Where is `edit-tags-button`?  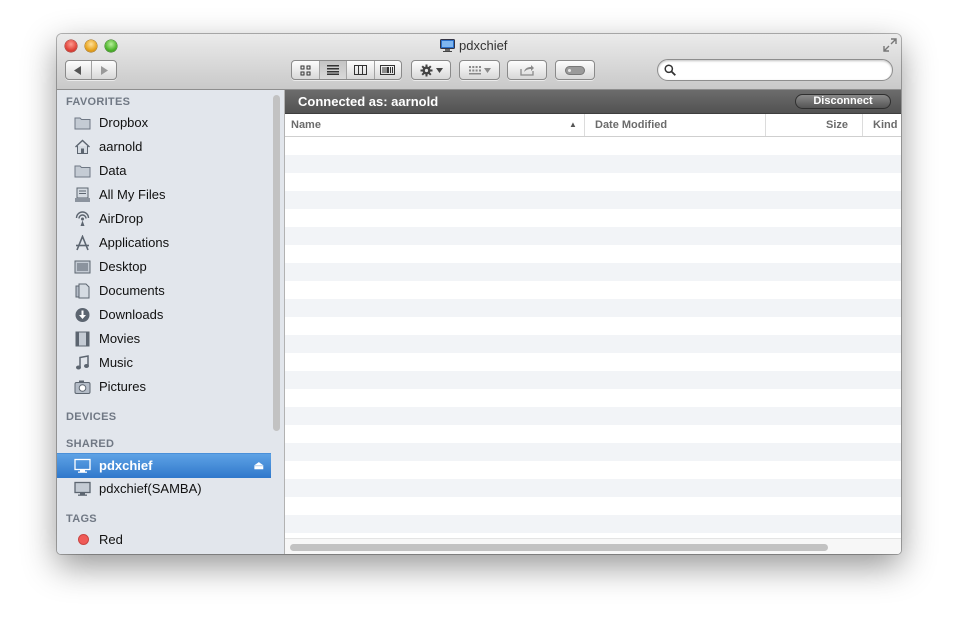
edit-tags-button is located at coordinates (575, 70).